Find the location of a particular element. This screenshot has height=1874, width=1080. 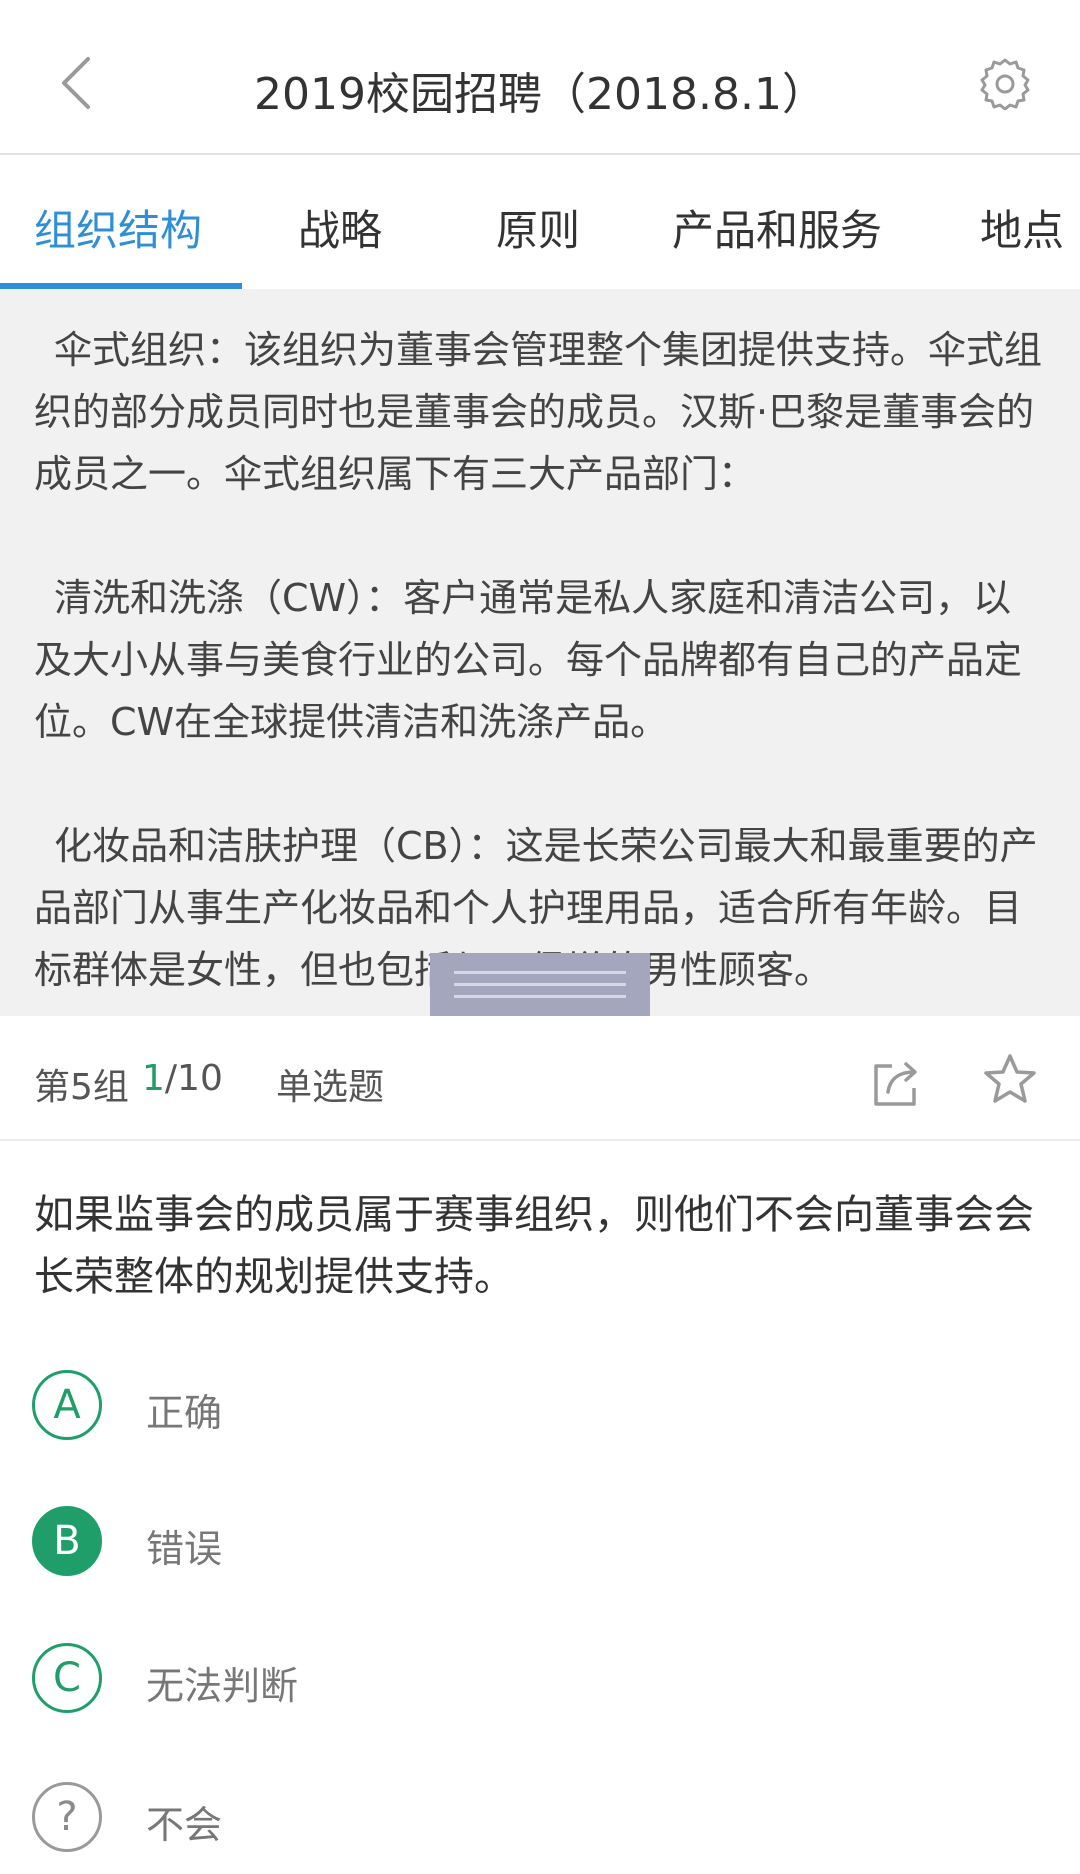

tab-products-services: 产品和服务 is located at coordinates (777, 227).